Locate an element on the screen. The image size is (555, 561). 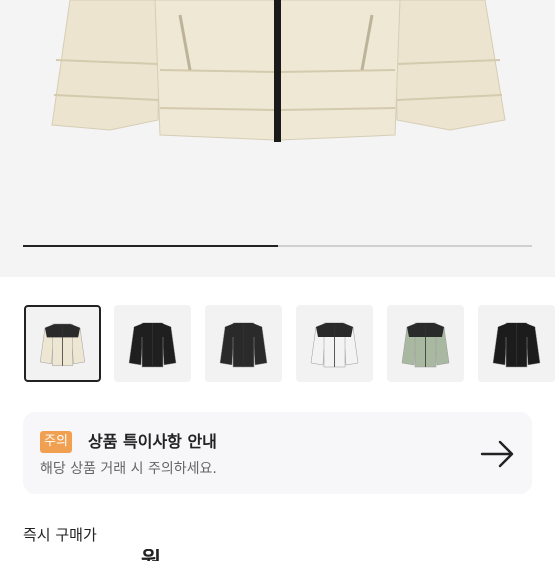
gallery-progress-bar is located at coordinates (277, 246).